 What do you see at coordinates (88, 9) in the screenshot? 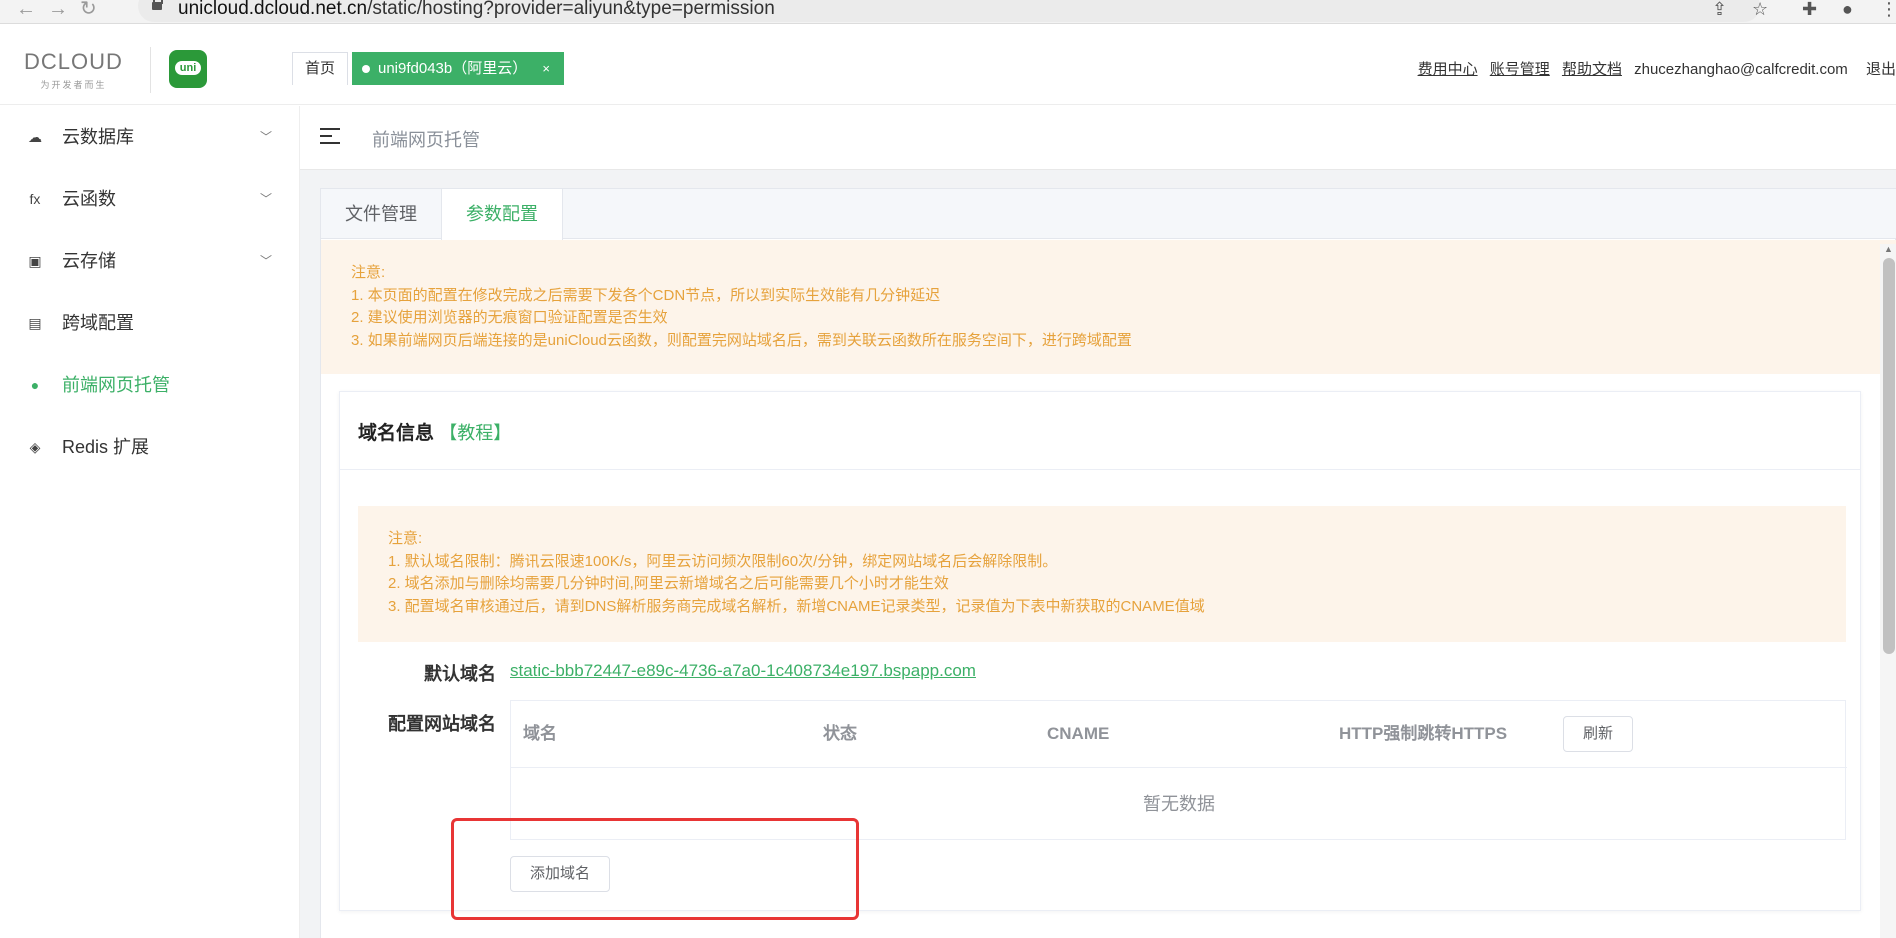
I see `reload-icon: ↻` at bounding box center [88, 9].